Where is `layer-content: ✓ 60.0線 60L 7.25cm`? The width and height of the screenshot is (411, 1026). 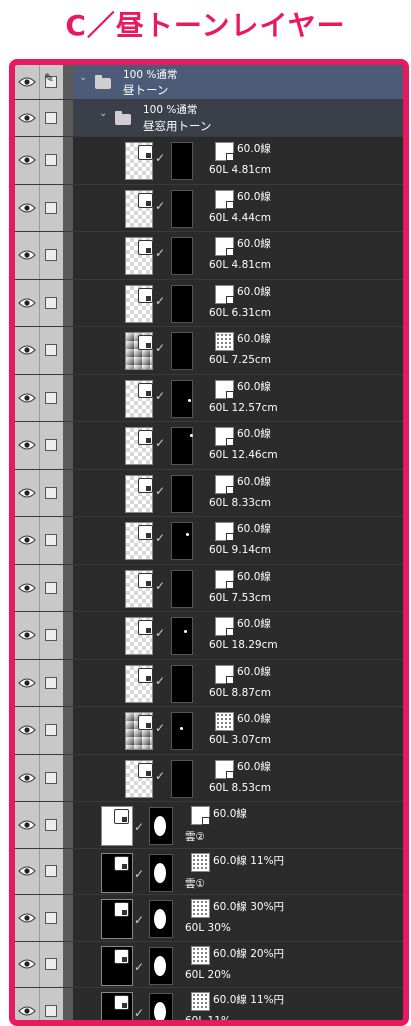 layer-content: ✓ 60.0線 60L 7.25cm is located at coordinates (238, 350).